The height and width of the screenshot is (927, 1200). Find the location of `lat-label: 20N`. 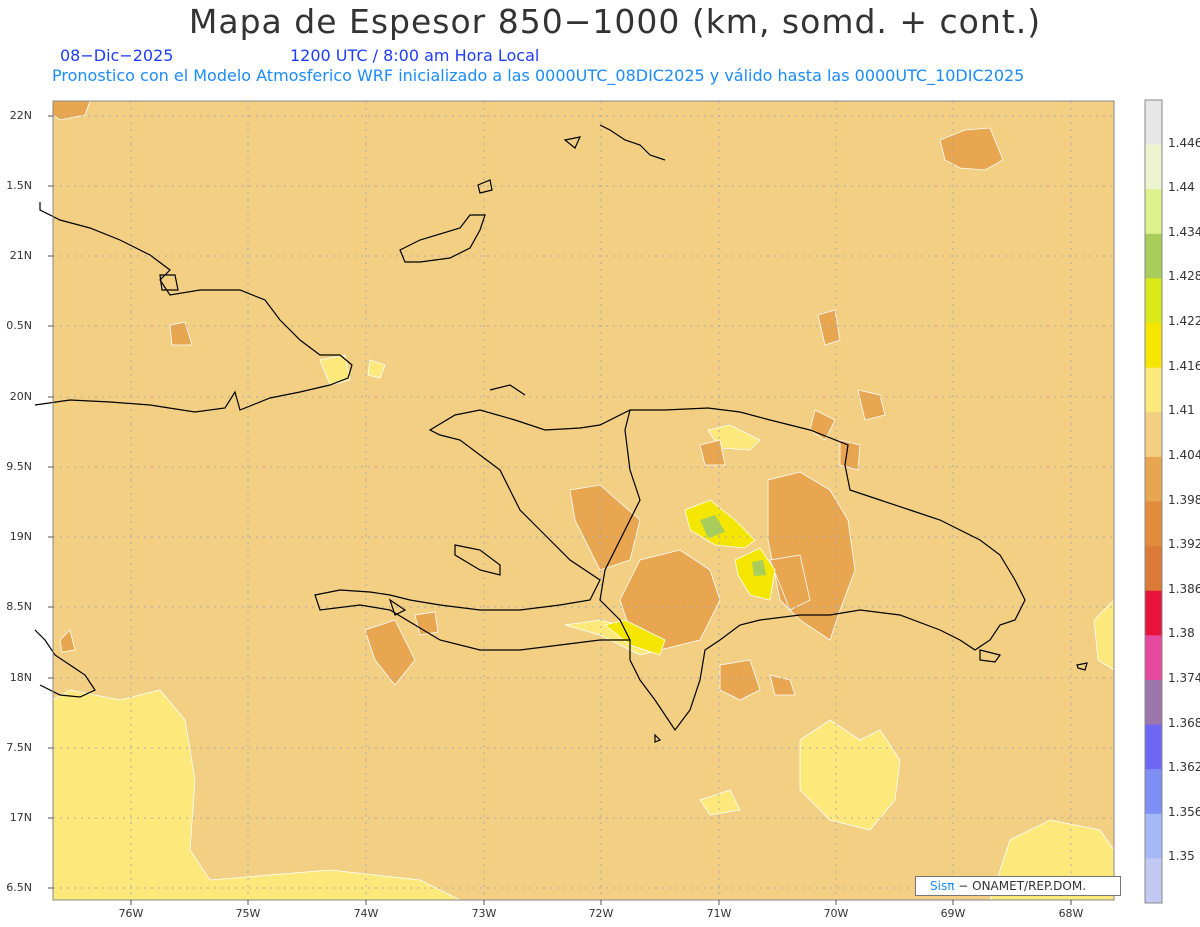

lat-label: 20N is located at coordinates (20, 396).